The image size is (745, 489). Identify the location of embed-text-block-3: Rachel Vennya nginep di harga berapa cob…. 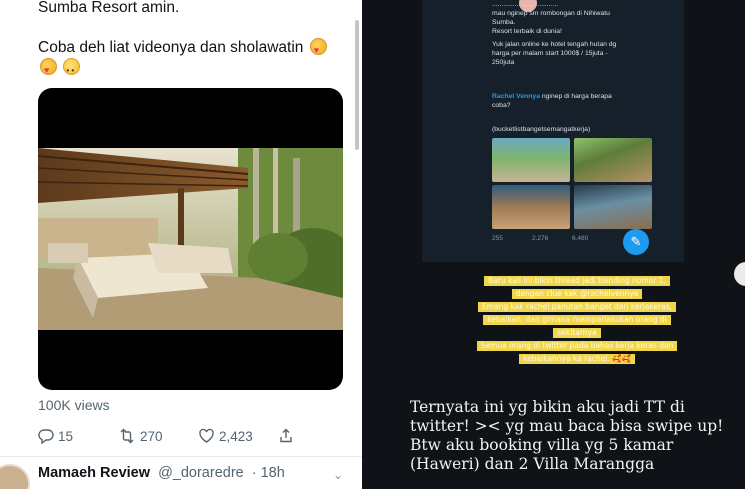
(552, 101).